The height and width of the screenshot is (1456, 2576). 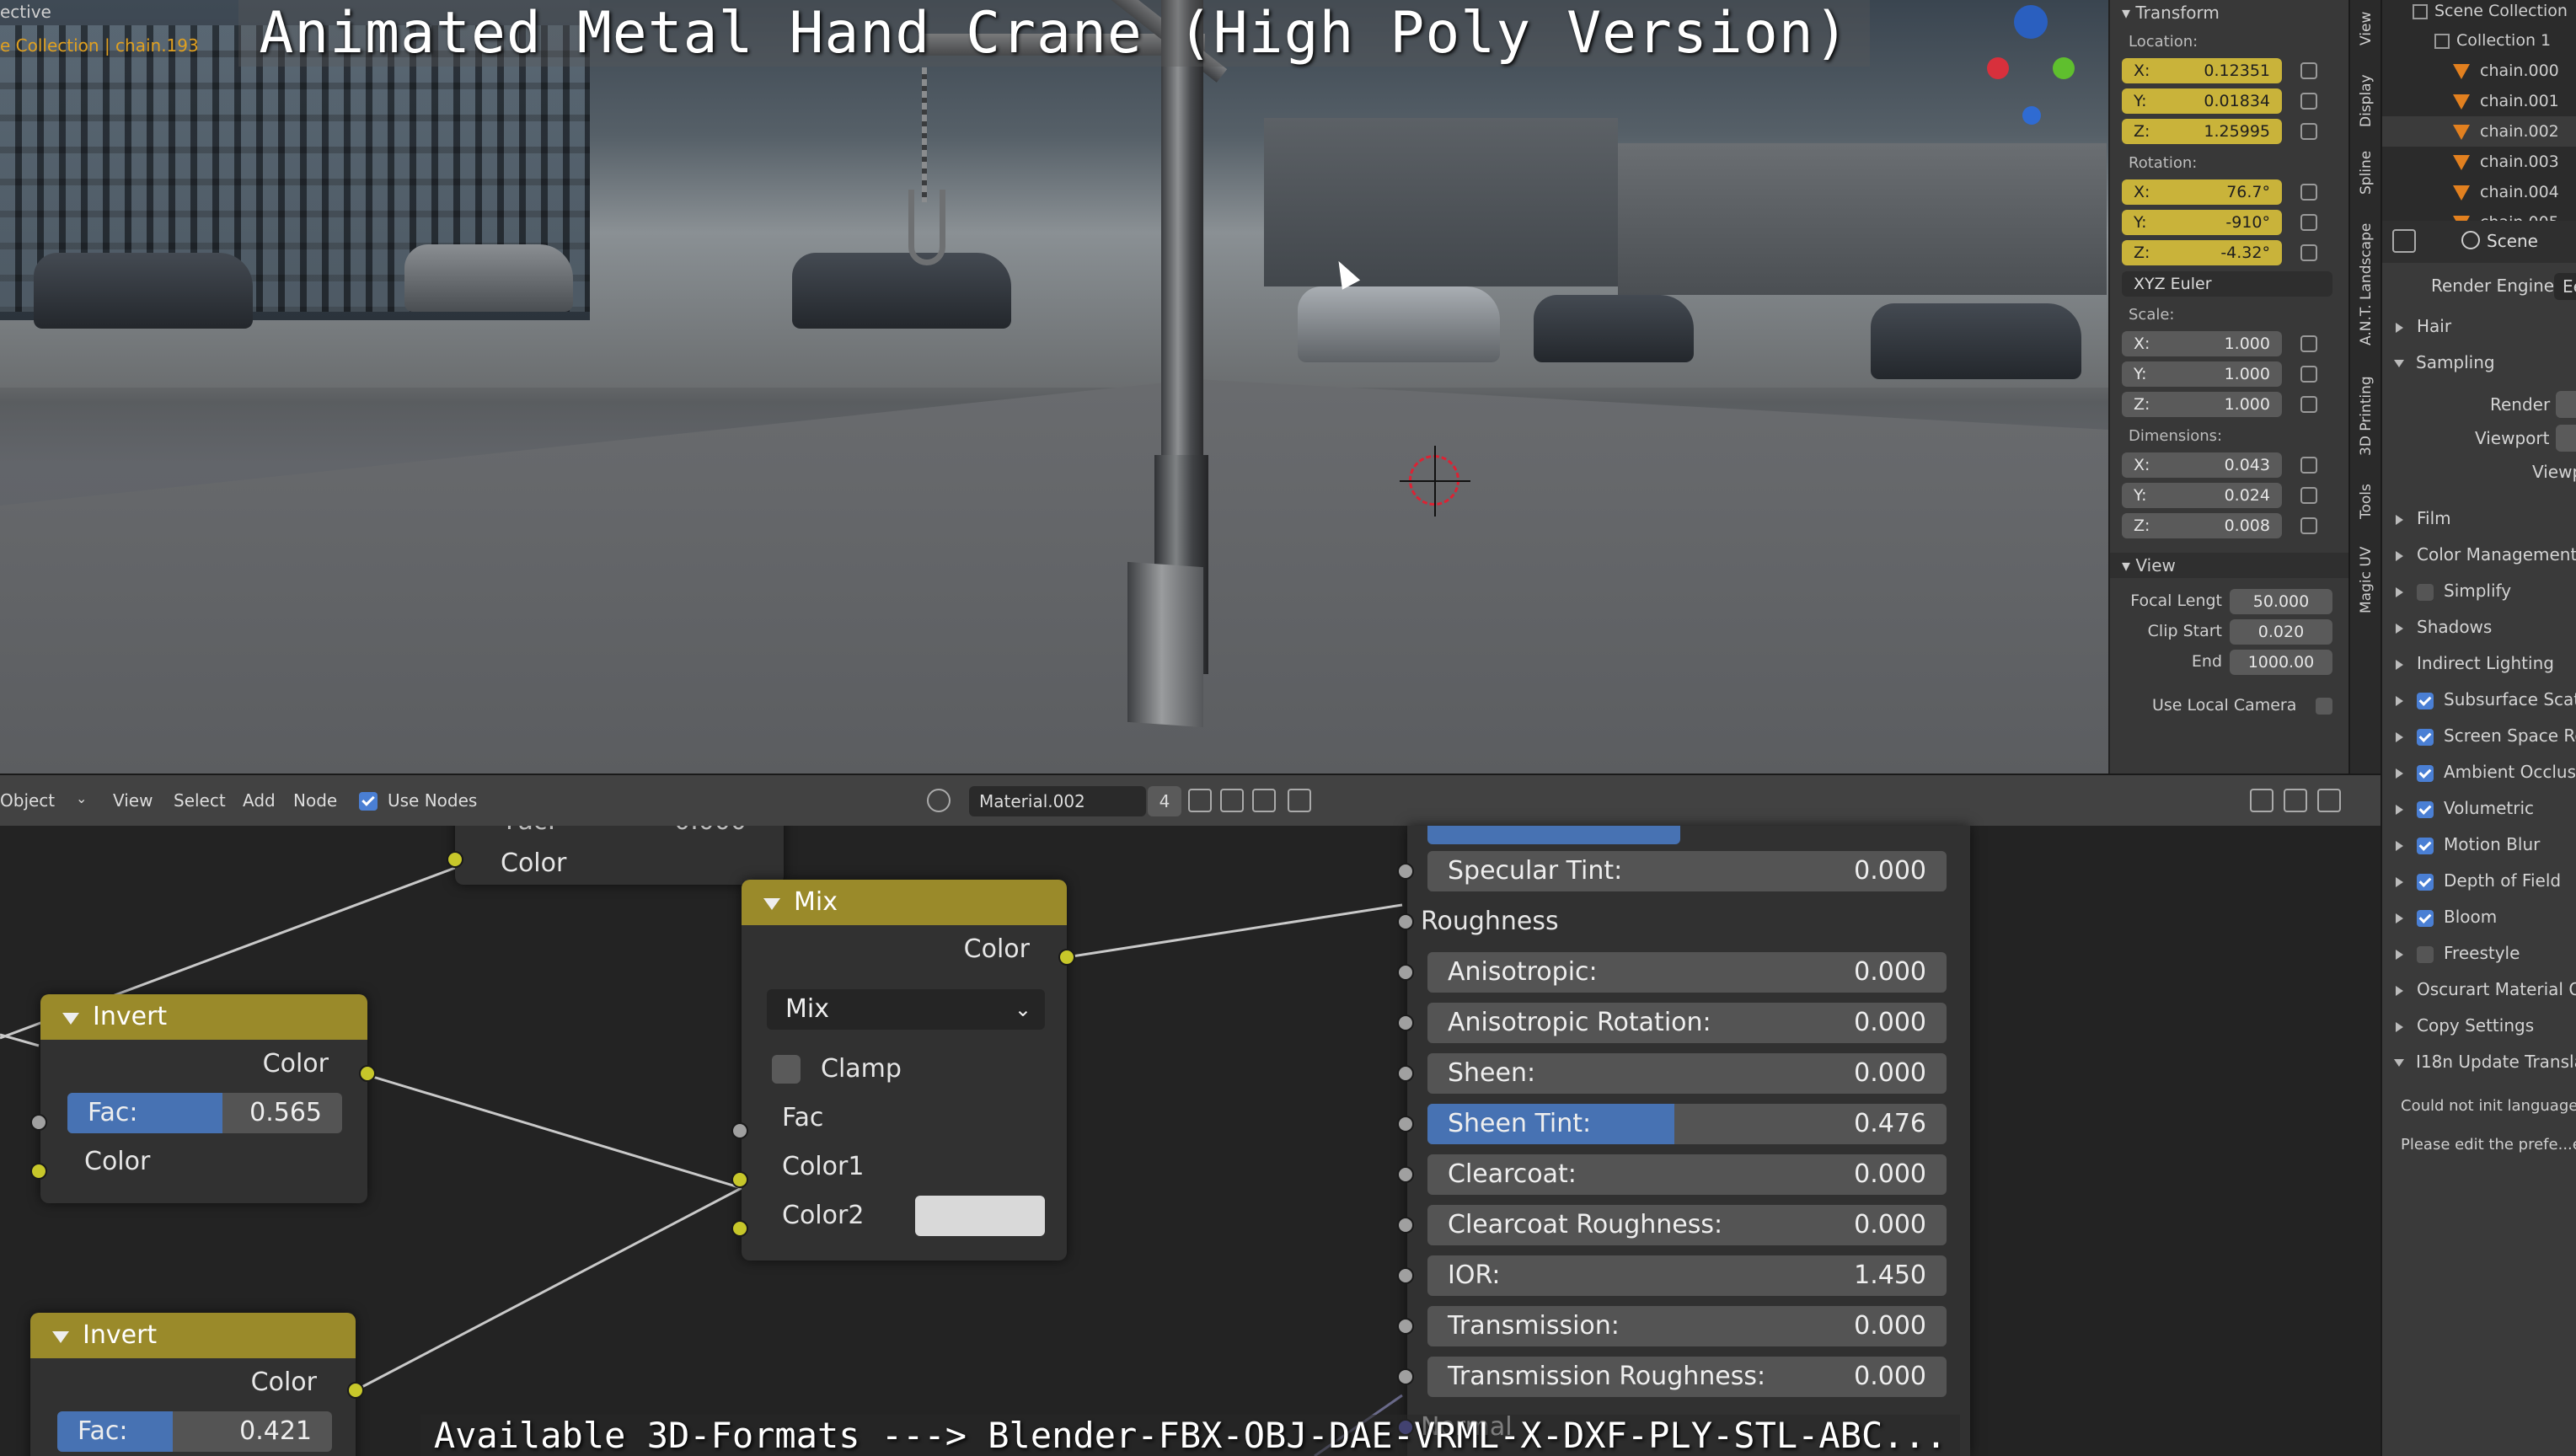 I want to click on properties-editor-icon, so click(x=2404, y=241).